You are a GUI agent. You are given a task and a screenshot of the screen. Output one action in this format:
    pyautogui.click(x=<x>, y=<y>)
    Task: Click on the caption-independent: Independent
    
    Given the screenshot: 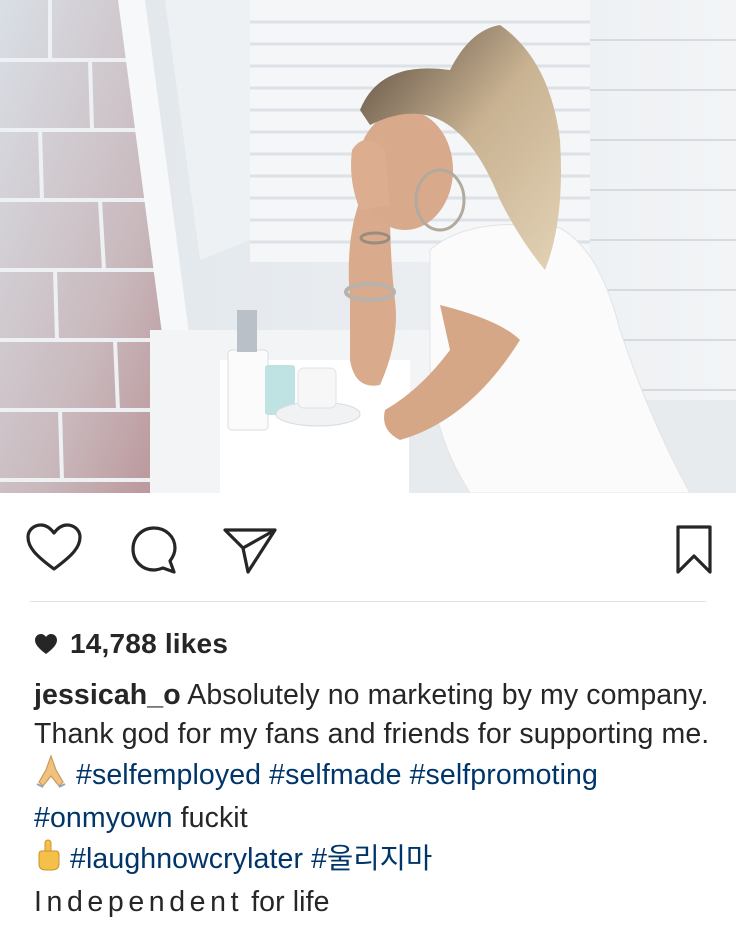 What is the action you would take?
    pyautogui.click(x=139, y=902)
    